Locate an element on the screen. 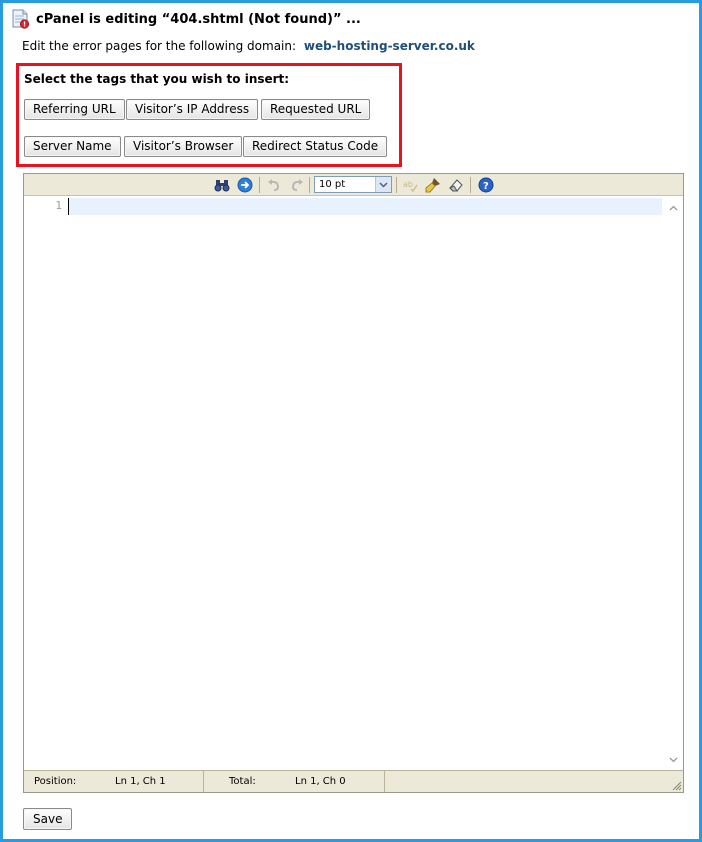 This screenshot has width=702, height=842. active-line-highlight is located at coordinates (365, 206).